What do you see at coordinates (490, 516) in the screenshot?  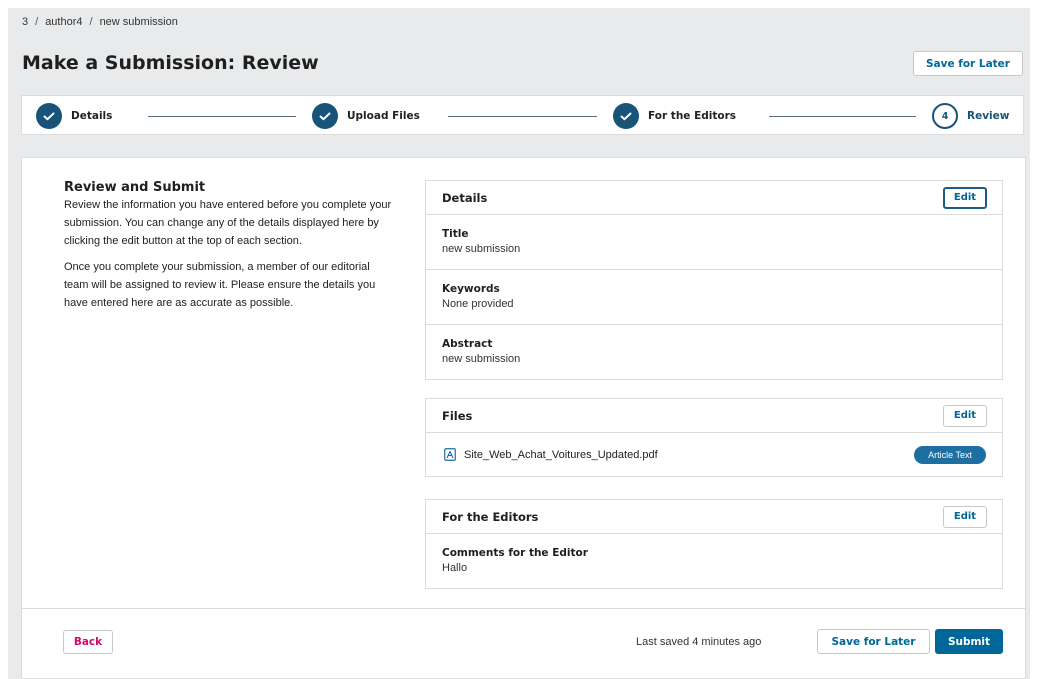 I see `panel-title: For the Editors` at bounding box center [490, 516].